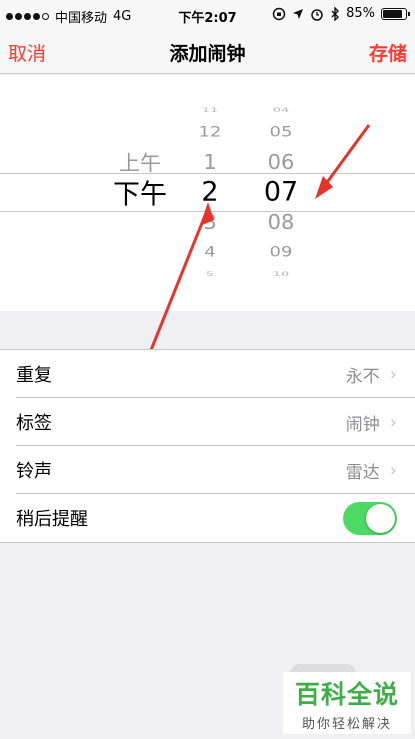 Image resolution: width=415 pixels, height=739 pixels. Describe the element at coordinates (207, 374) in the screenshot. I see `repeat-row: 重复 永不 ›` at that location.